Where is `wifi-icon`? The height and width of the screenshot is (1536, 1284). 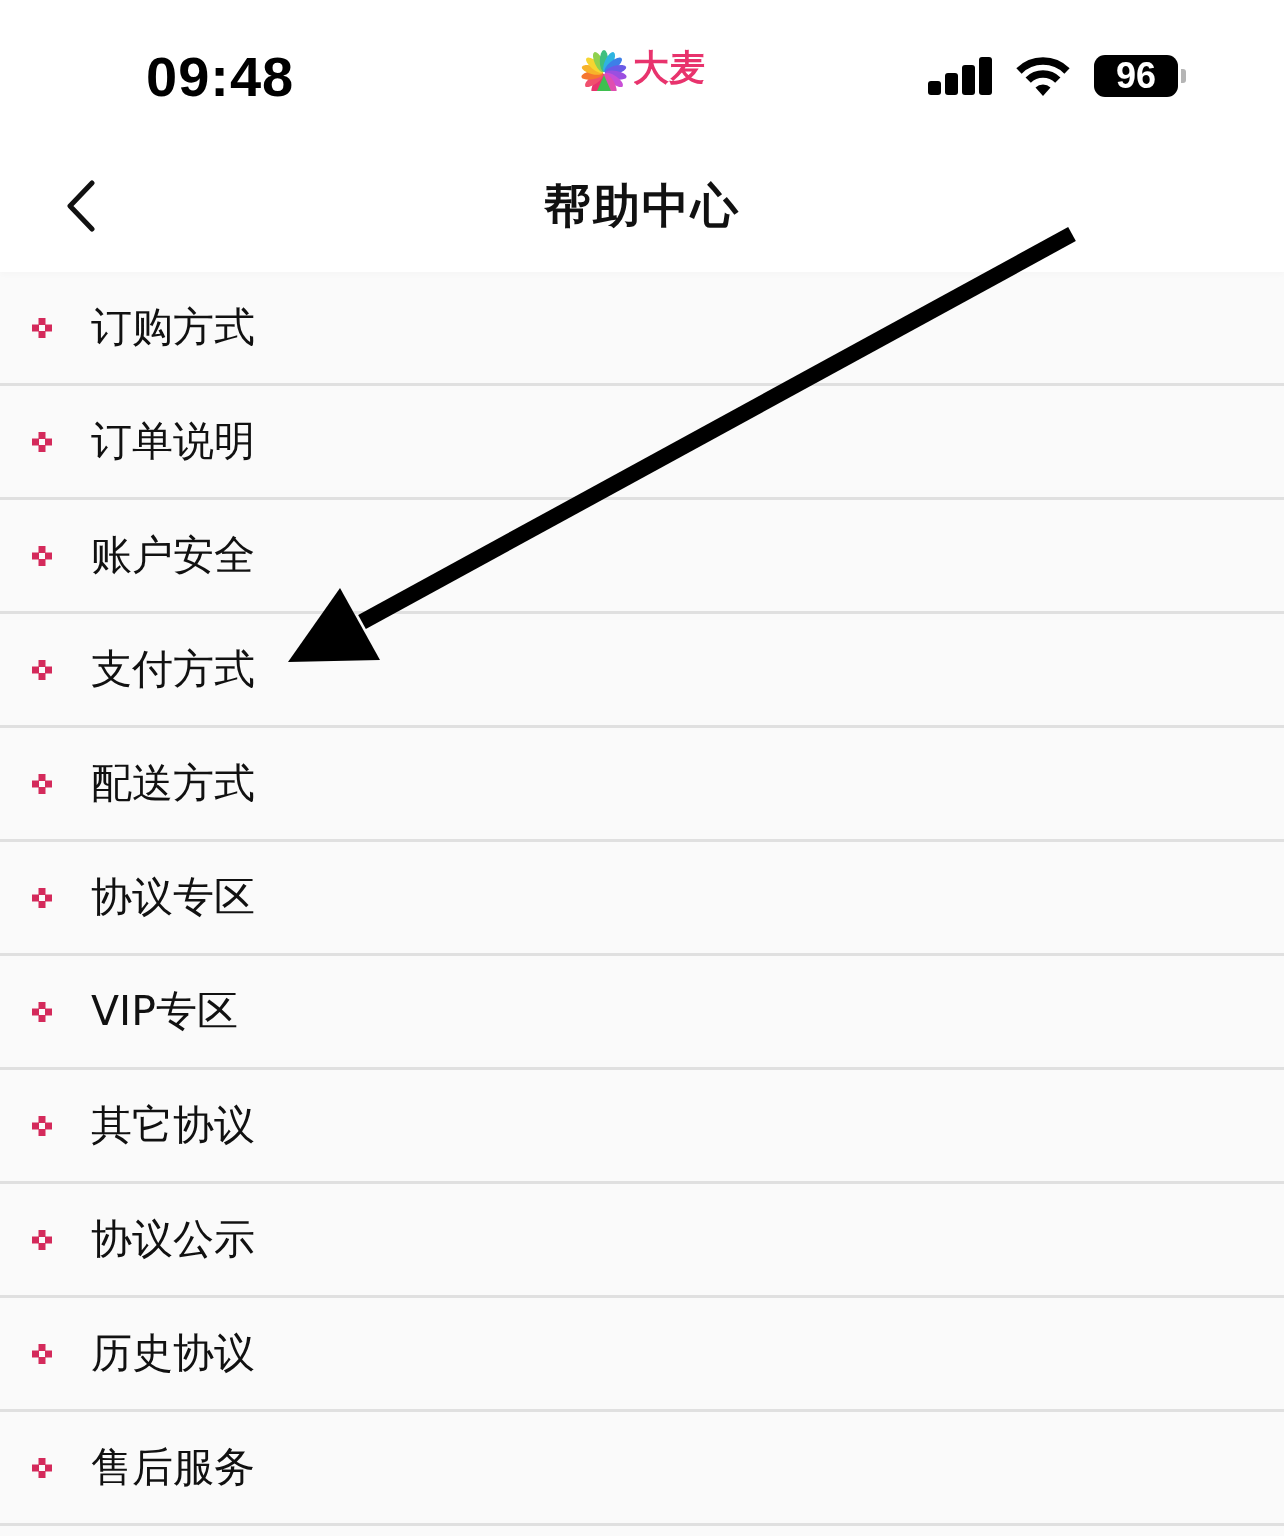
wifi-icon is located at coordinates (1043, 76).